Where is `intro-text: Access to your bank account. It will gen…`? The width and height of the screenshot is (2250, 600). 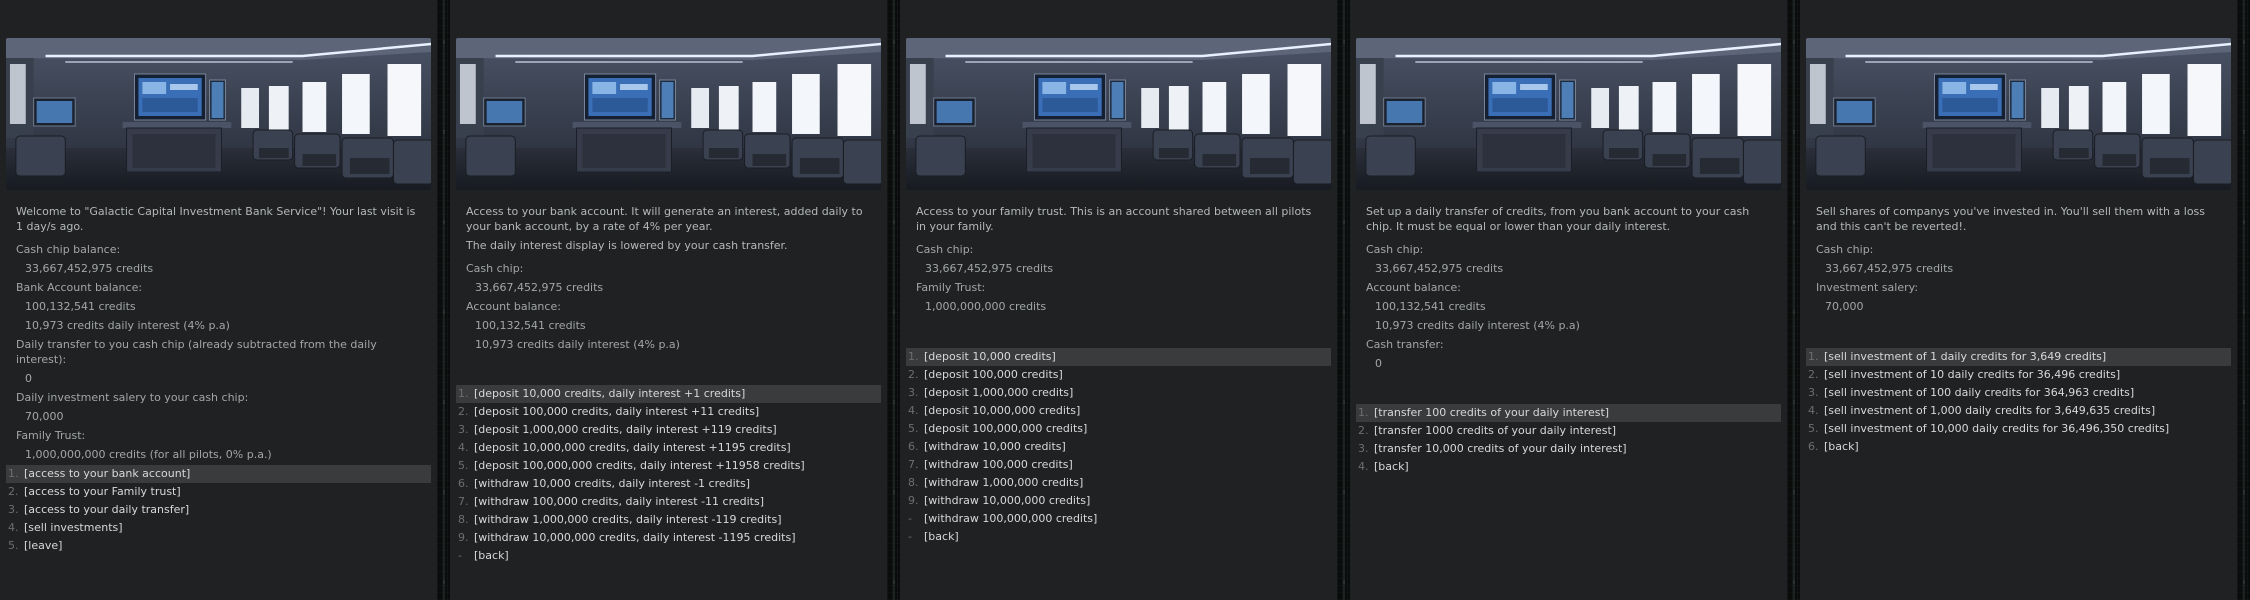 intro-text: Access to your bank account. It will gen… is located at coordinates (664, 219).